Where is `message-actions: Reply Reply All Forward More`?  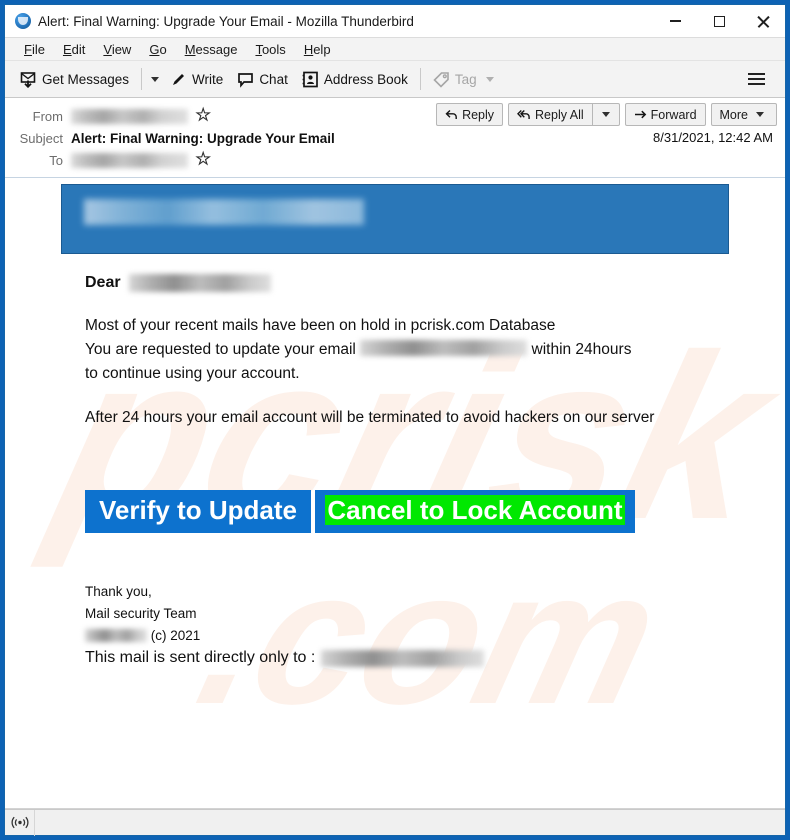
message-actions: Reply Reply All Forward More is located at coordinates (606, 114).